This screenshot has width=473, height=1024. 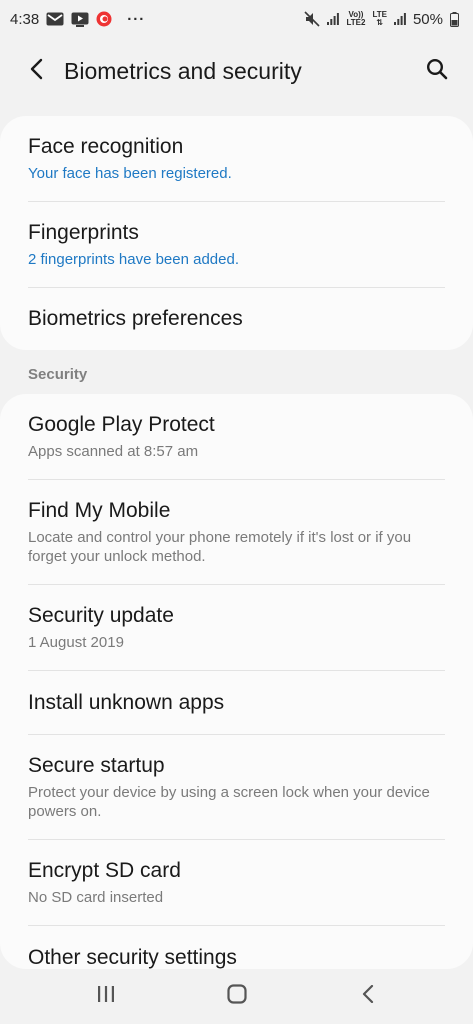 I want to click on item-title: Find My Mobile, so click(x=99, y=510).